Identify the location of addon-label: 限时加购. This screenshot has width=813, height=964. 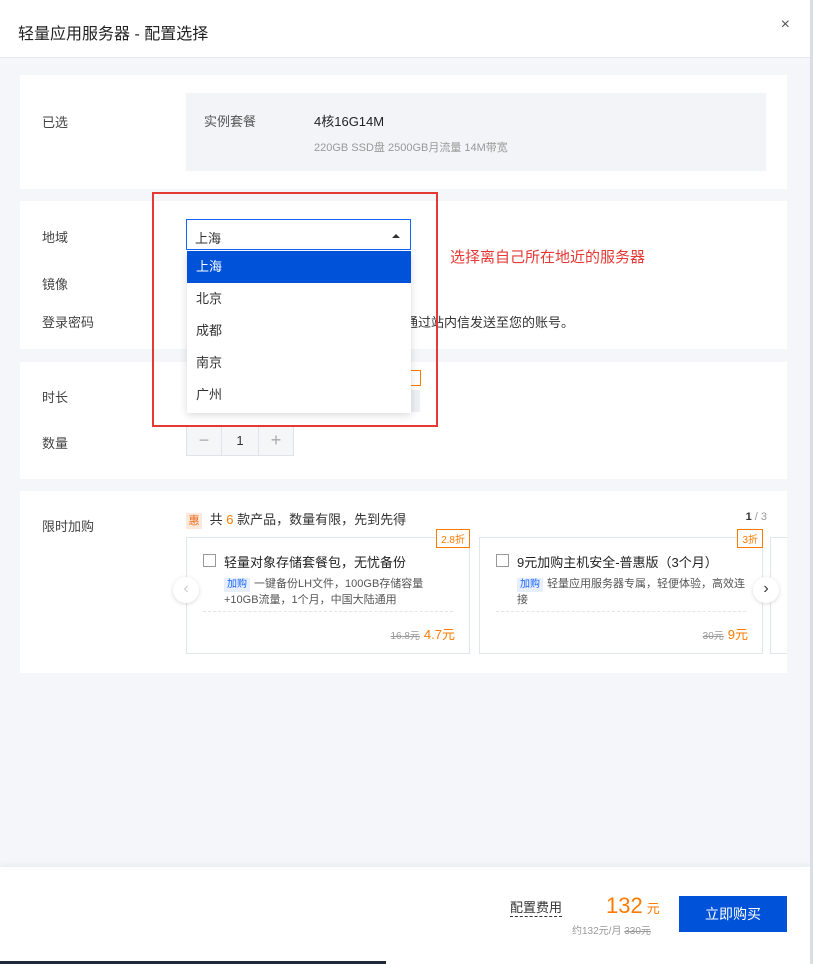
(68, 526).